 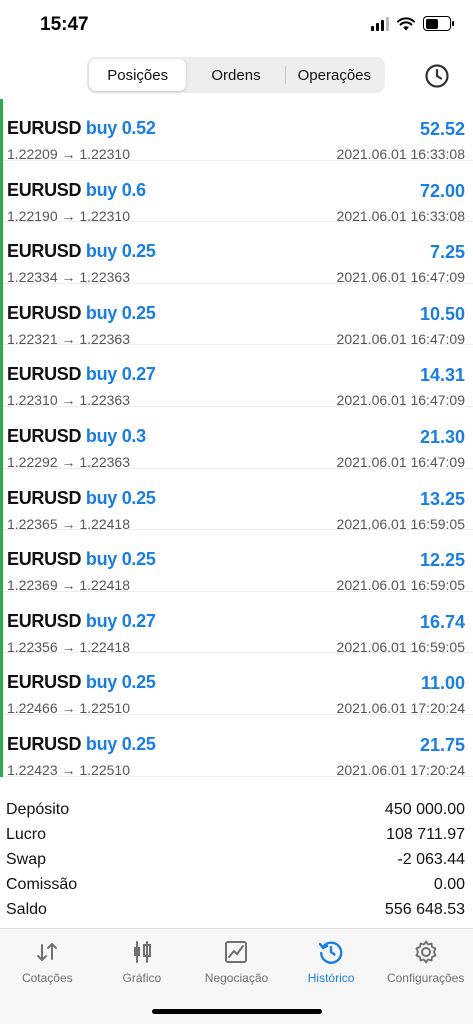 What do you see at coordinates (236, 952) in the screenshot?
I see `trade-chart-icon` at bounding box center [236, 952].